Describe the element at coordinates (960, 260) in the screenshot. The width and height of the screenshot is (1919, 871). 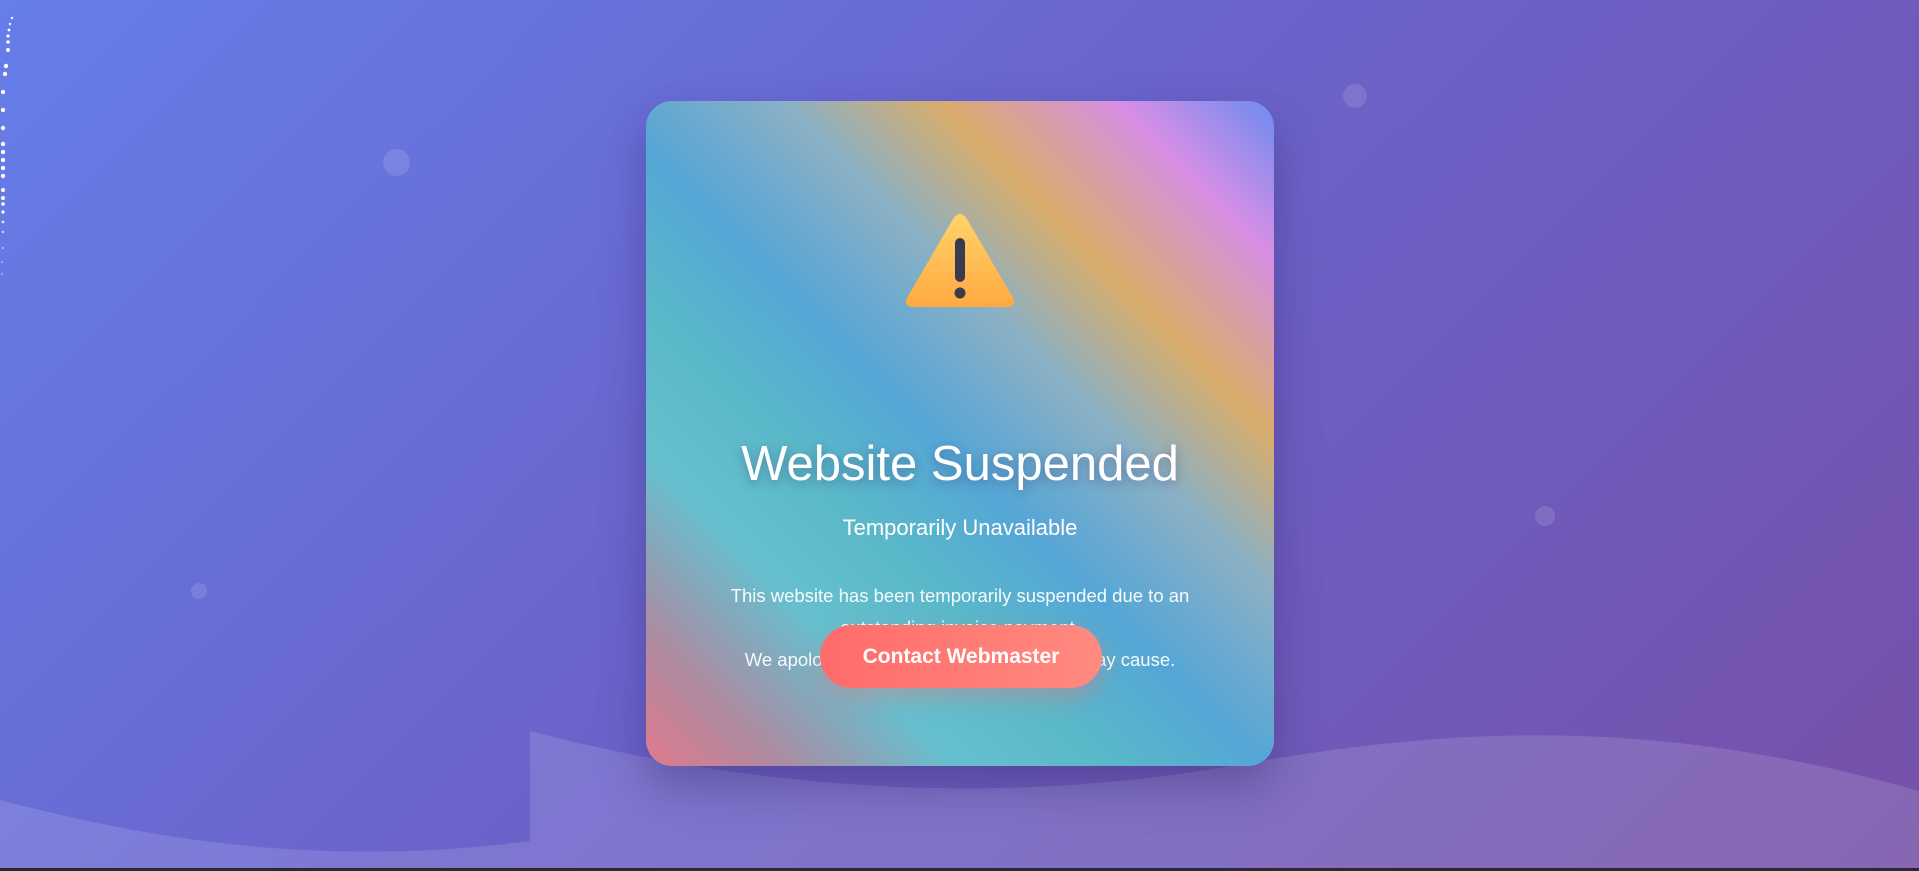
I see `warning-triangle-icon` at that location.